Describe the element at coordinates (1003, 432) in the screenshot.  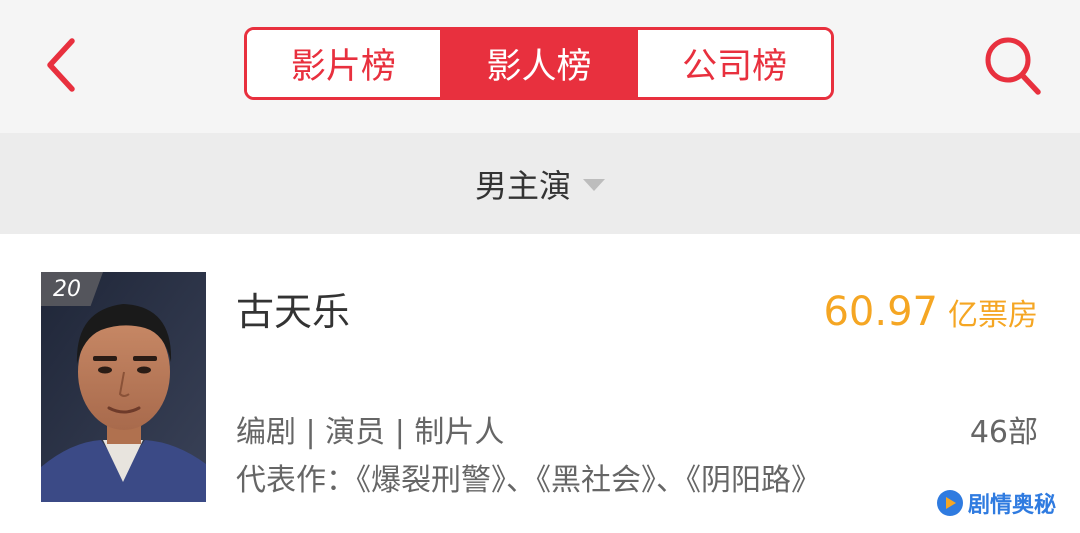
I see `works-count: 46部` at that location.